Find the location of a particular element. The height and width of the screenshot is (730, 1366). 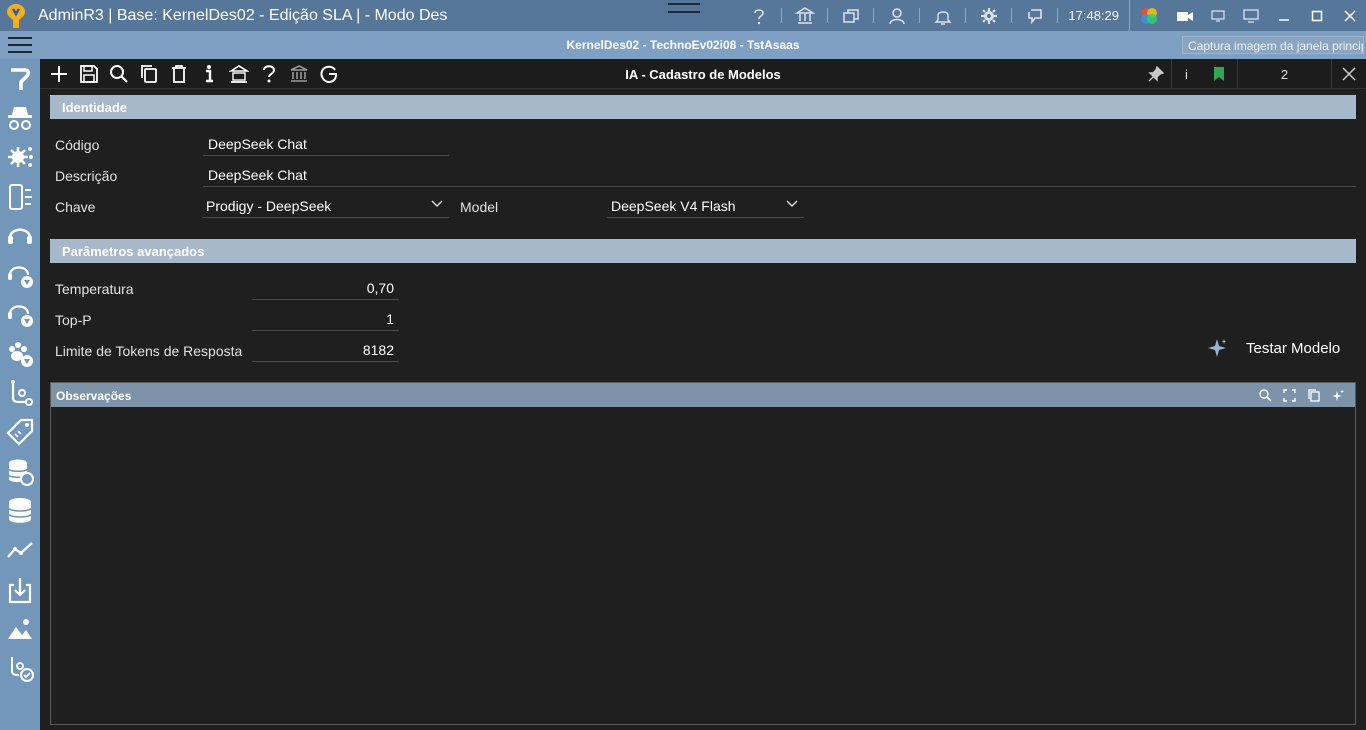

bookmark-icon is located at coordinates (1219, 74).